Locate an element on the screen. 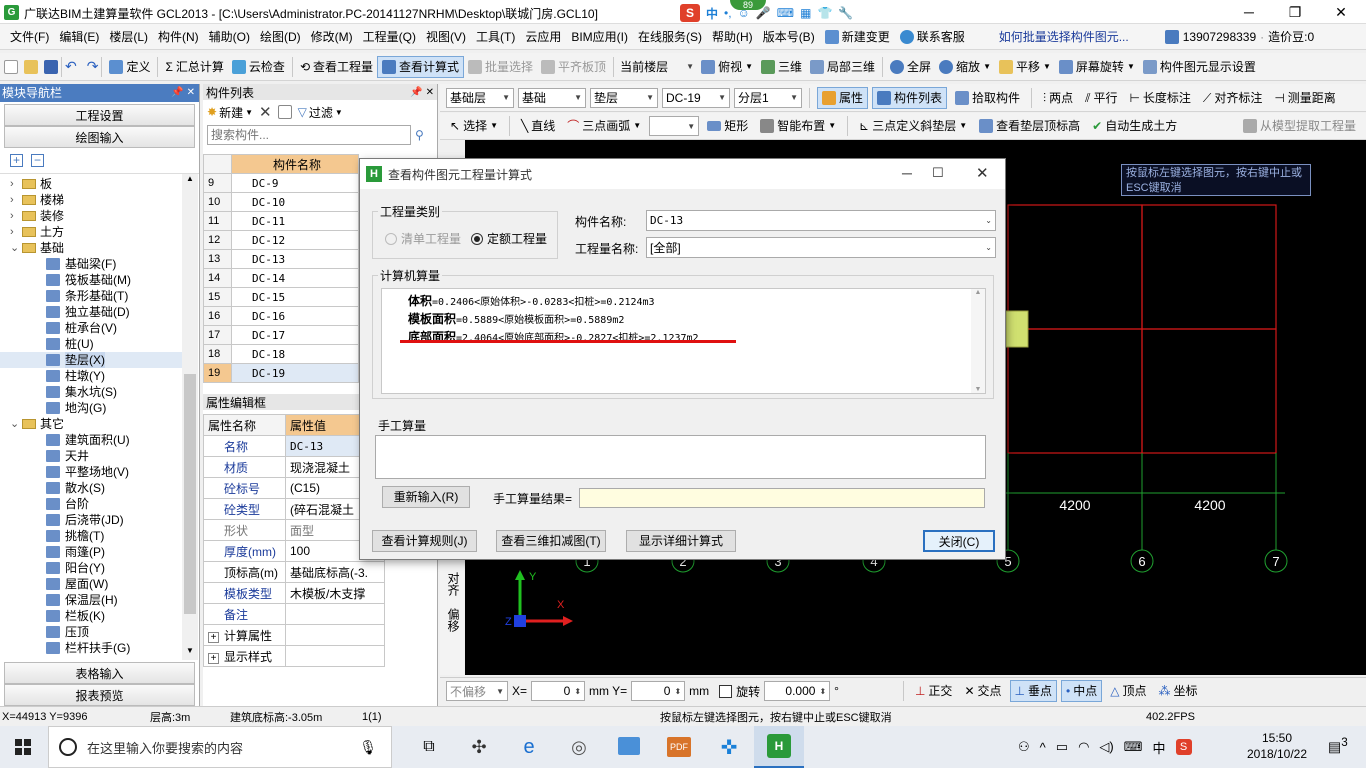 Image resolution: width=1366 pixels, height=768 pixels. ime-indicator: 中 is located at coordinates (1159, 747).